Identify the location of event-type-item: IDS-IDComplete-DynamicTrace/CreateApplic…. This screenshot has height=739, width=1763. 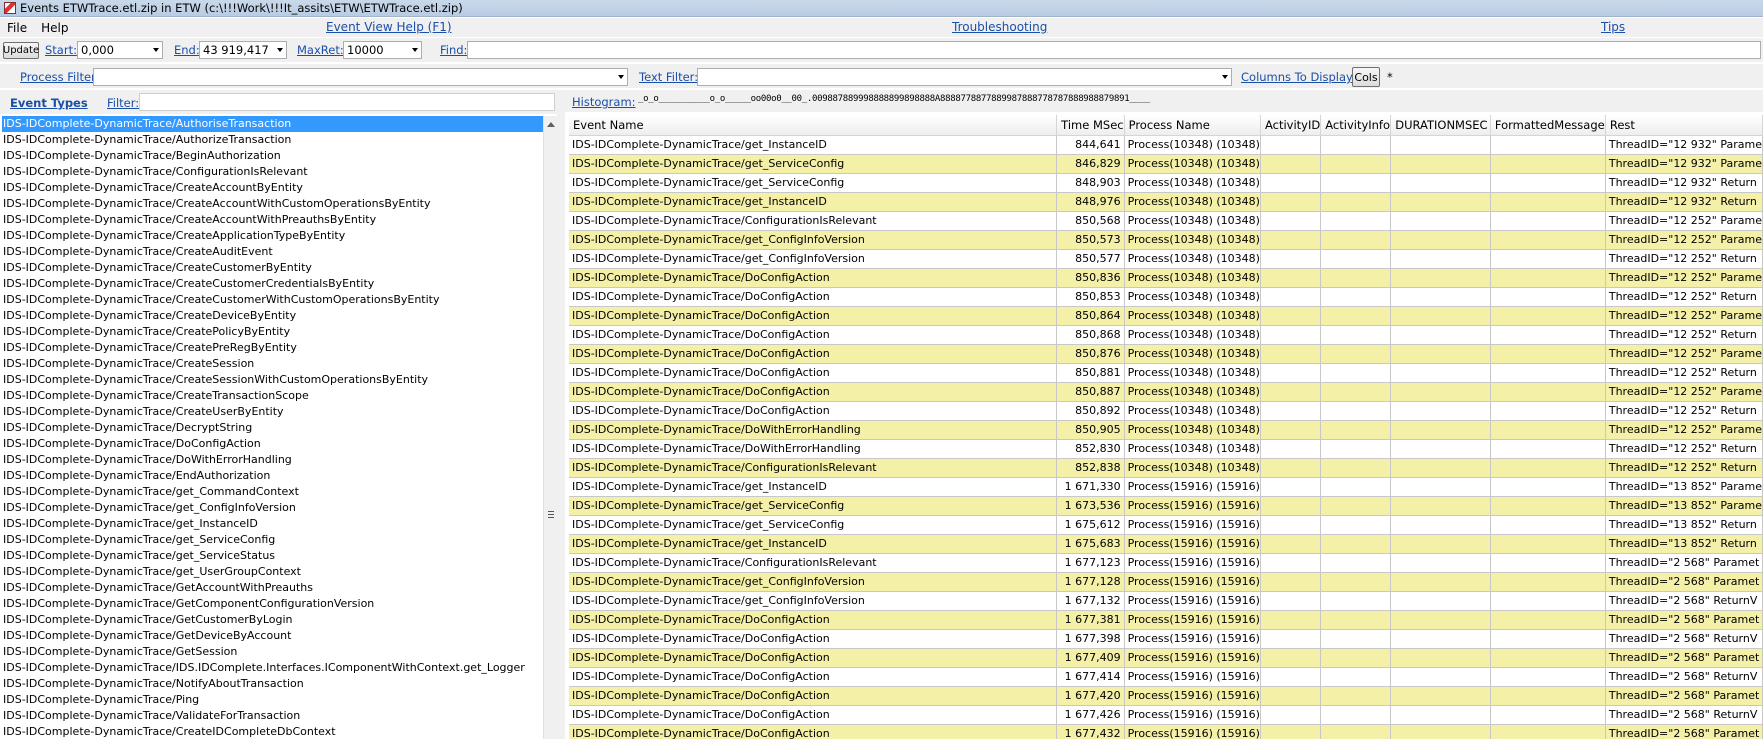
(272, 236).